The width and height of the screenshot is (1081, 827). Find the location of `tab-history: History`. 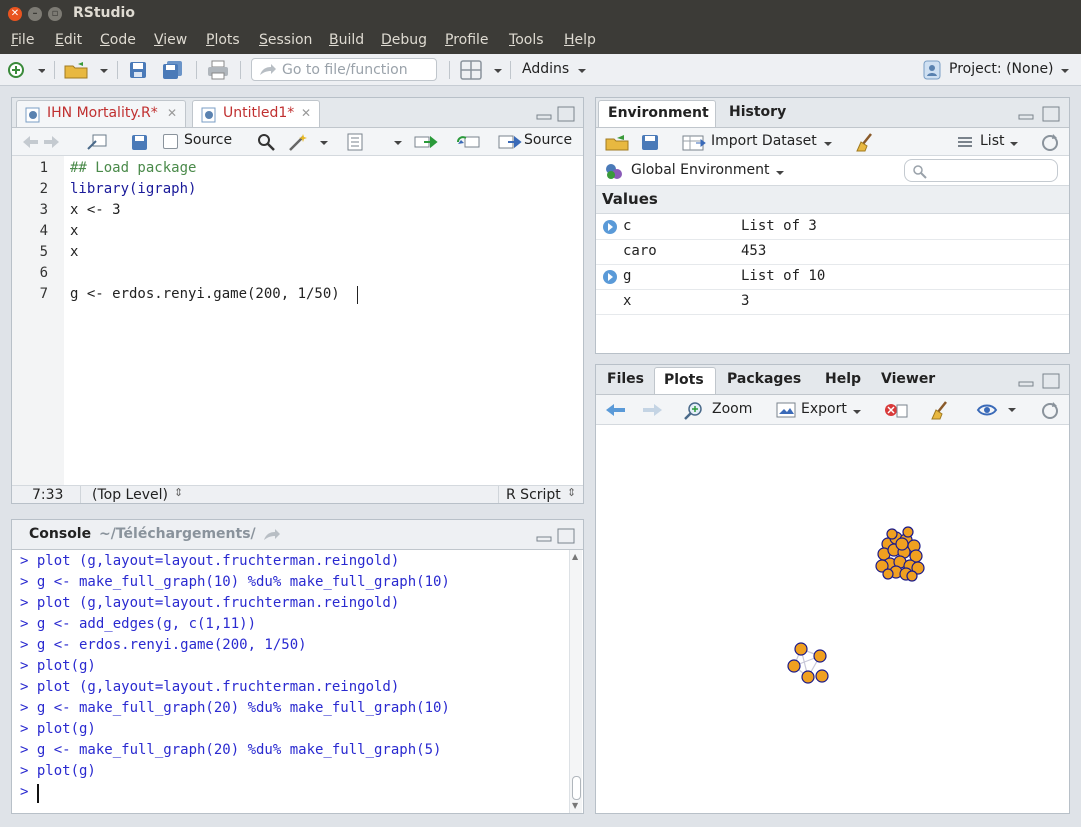

tab-history: History is located at coordinates (759, 113).